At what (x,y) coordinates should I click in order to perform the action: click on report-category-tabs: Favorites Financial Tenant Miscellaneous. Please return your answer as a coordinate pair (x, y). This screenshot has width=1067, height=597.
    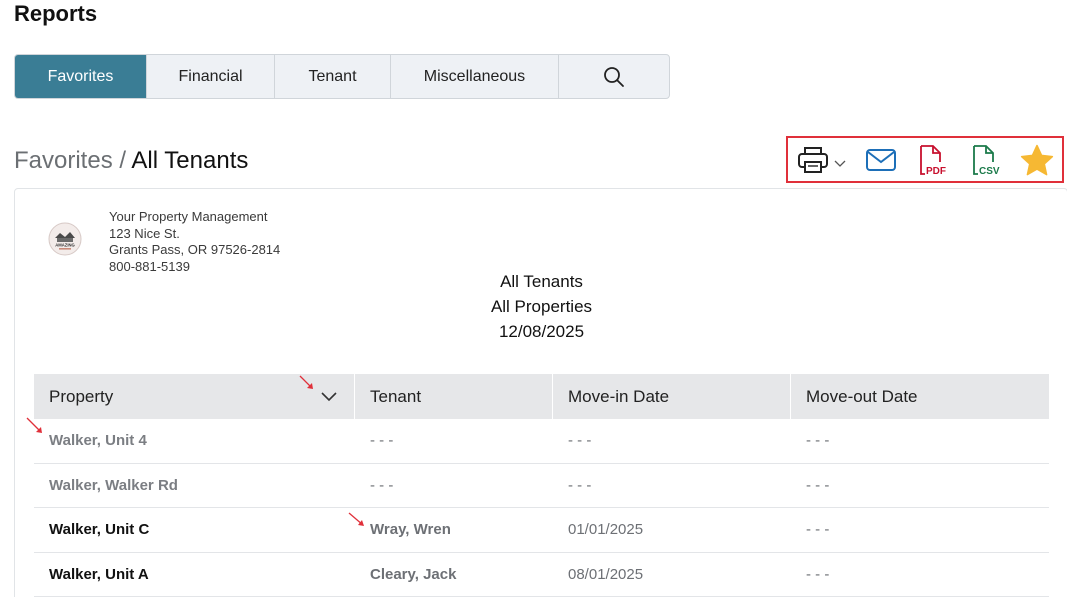
    Looking at the image, I should click on (342, 76).